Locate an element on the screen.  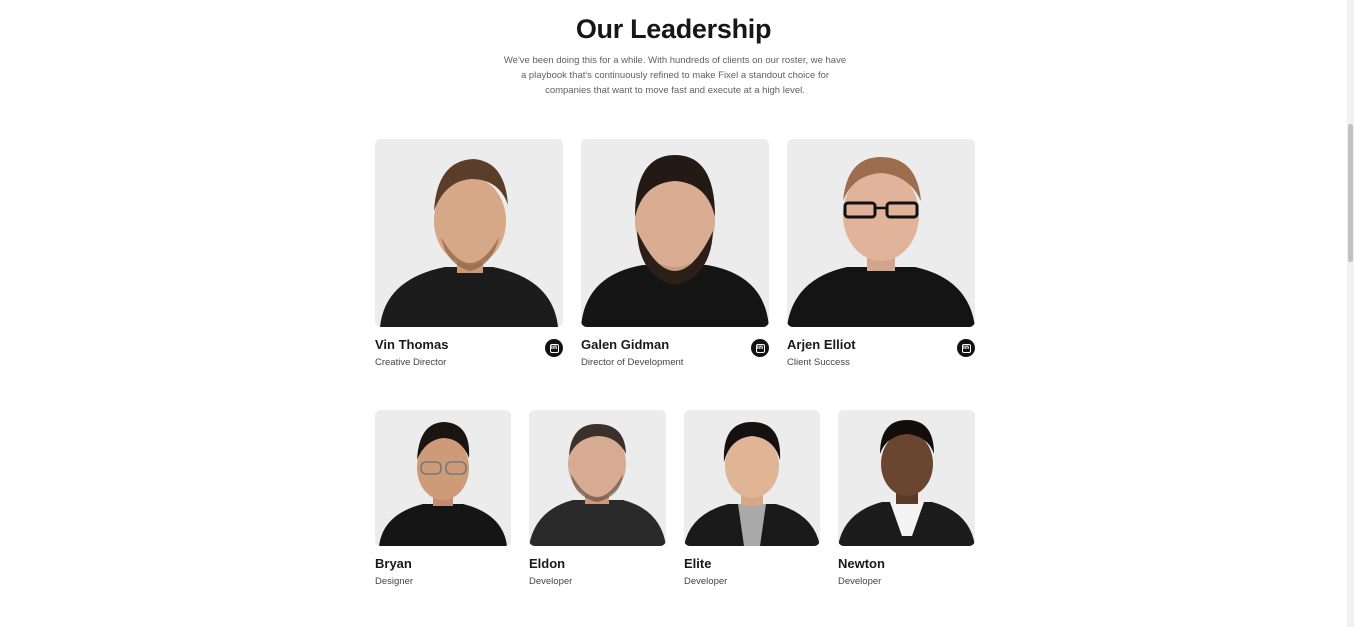
team-card: Elite Developer is located at coordinates (752, 502).